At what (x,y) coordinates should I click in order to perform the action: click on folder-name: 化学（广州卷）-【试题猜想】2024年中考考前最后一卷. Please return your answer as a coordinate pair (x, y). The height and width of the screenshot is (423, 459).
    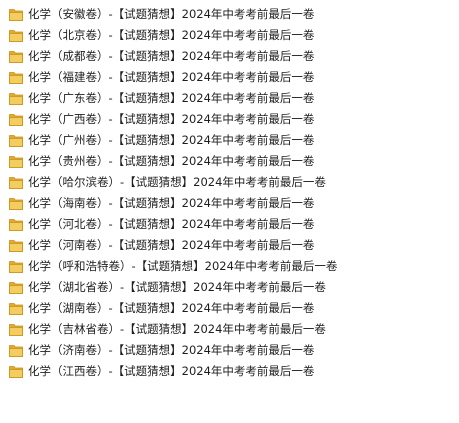
    Looking at the image, I should click on (171, 140).